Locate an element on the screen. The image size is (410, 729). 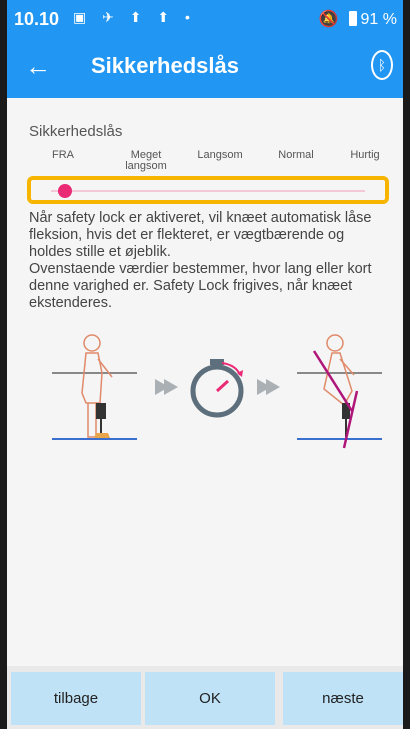
clock: 10.10 is located at coordinates (37, 19).